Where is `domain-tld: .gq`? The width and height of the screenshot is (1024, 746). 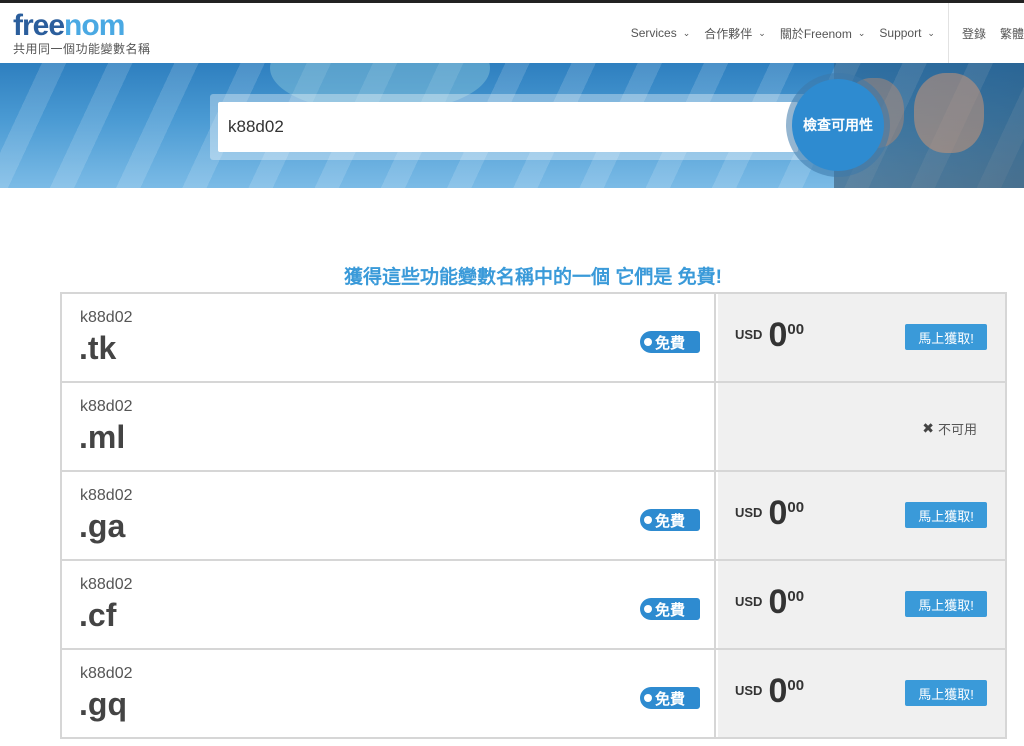 domain-tld: .gq is located at coordinates (103, 704).